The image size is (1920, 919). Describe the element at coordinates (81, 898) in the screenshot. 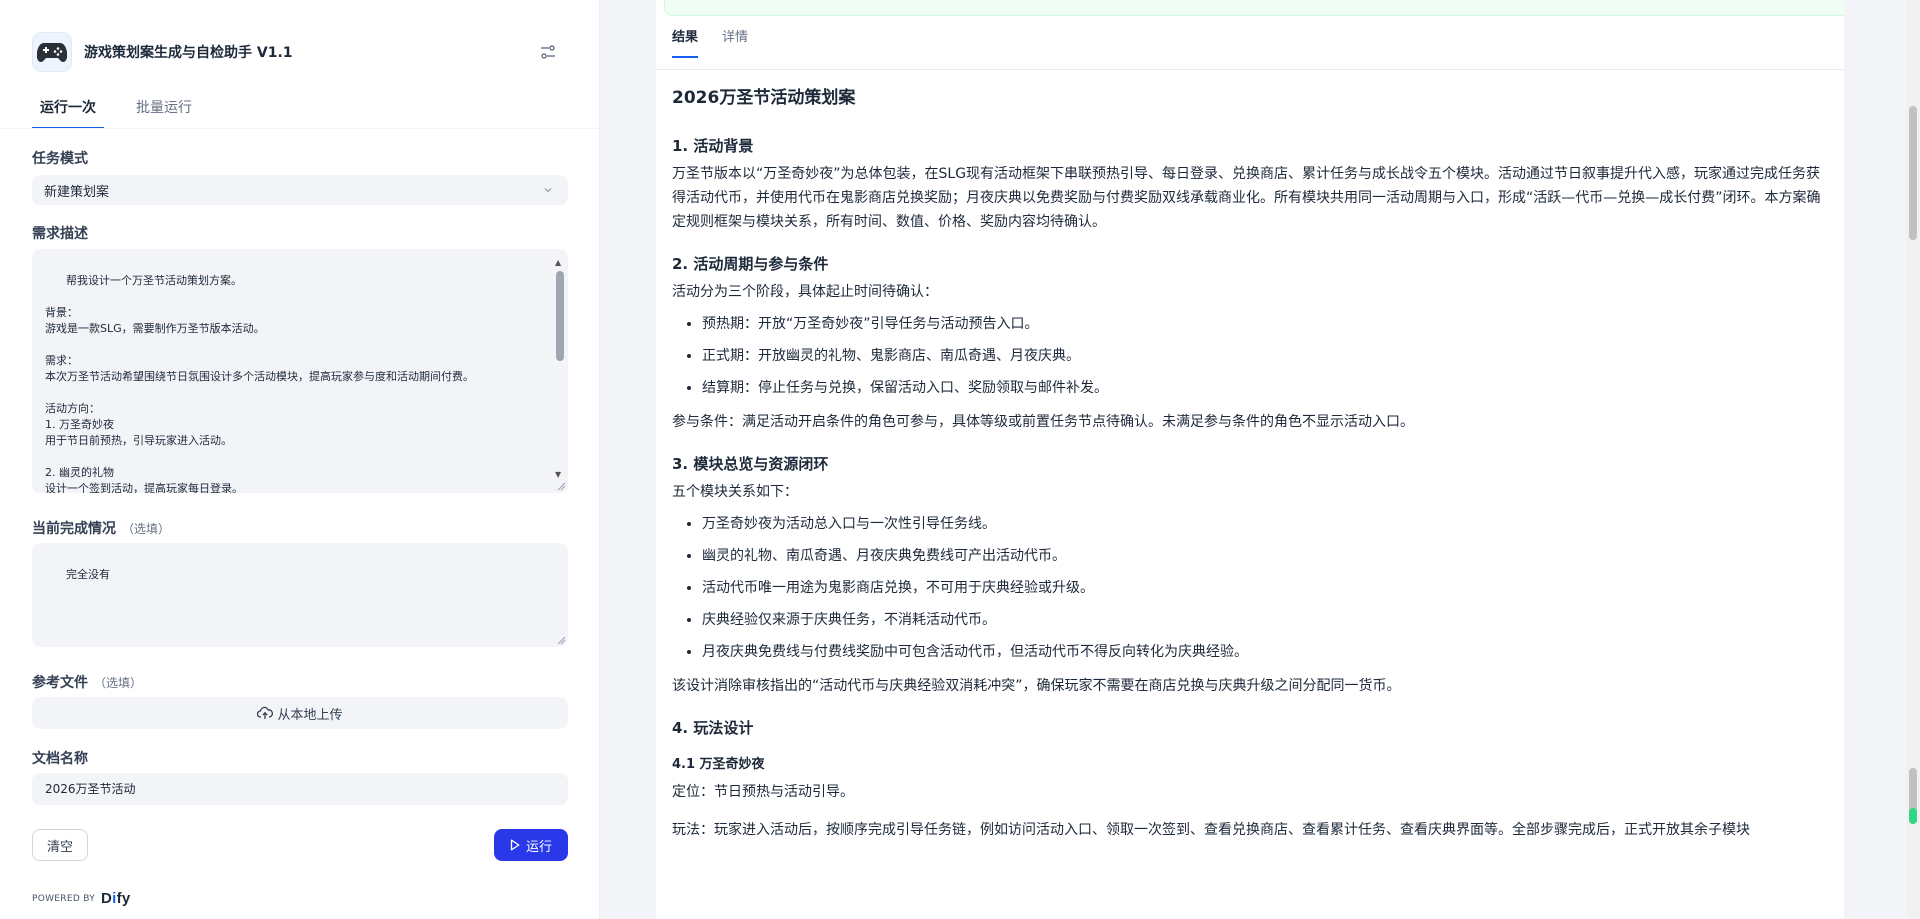

I see `powered-by: POWERED BY Dify` at that location.